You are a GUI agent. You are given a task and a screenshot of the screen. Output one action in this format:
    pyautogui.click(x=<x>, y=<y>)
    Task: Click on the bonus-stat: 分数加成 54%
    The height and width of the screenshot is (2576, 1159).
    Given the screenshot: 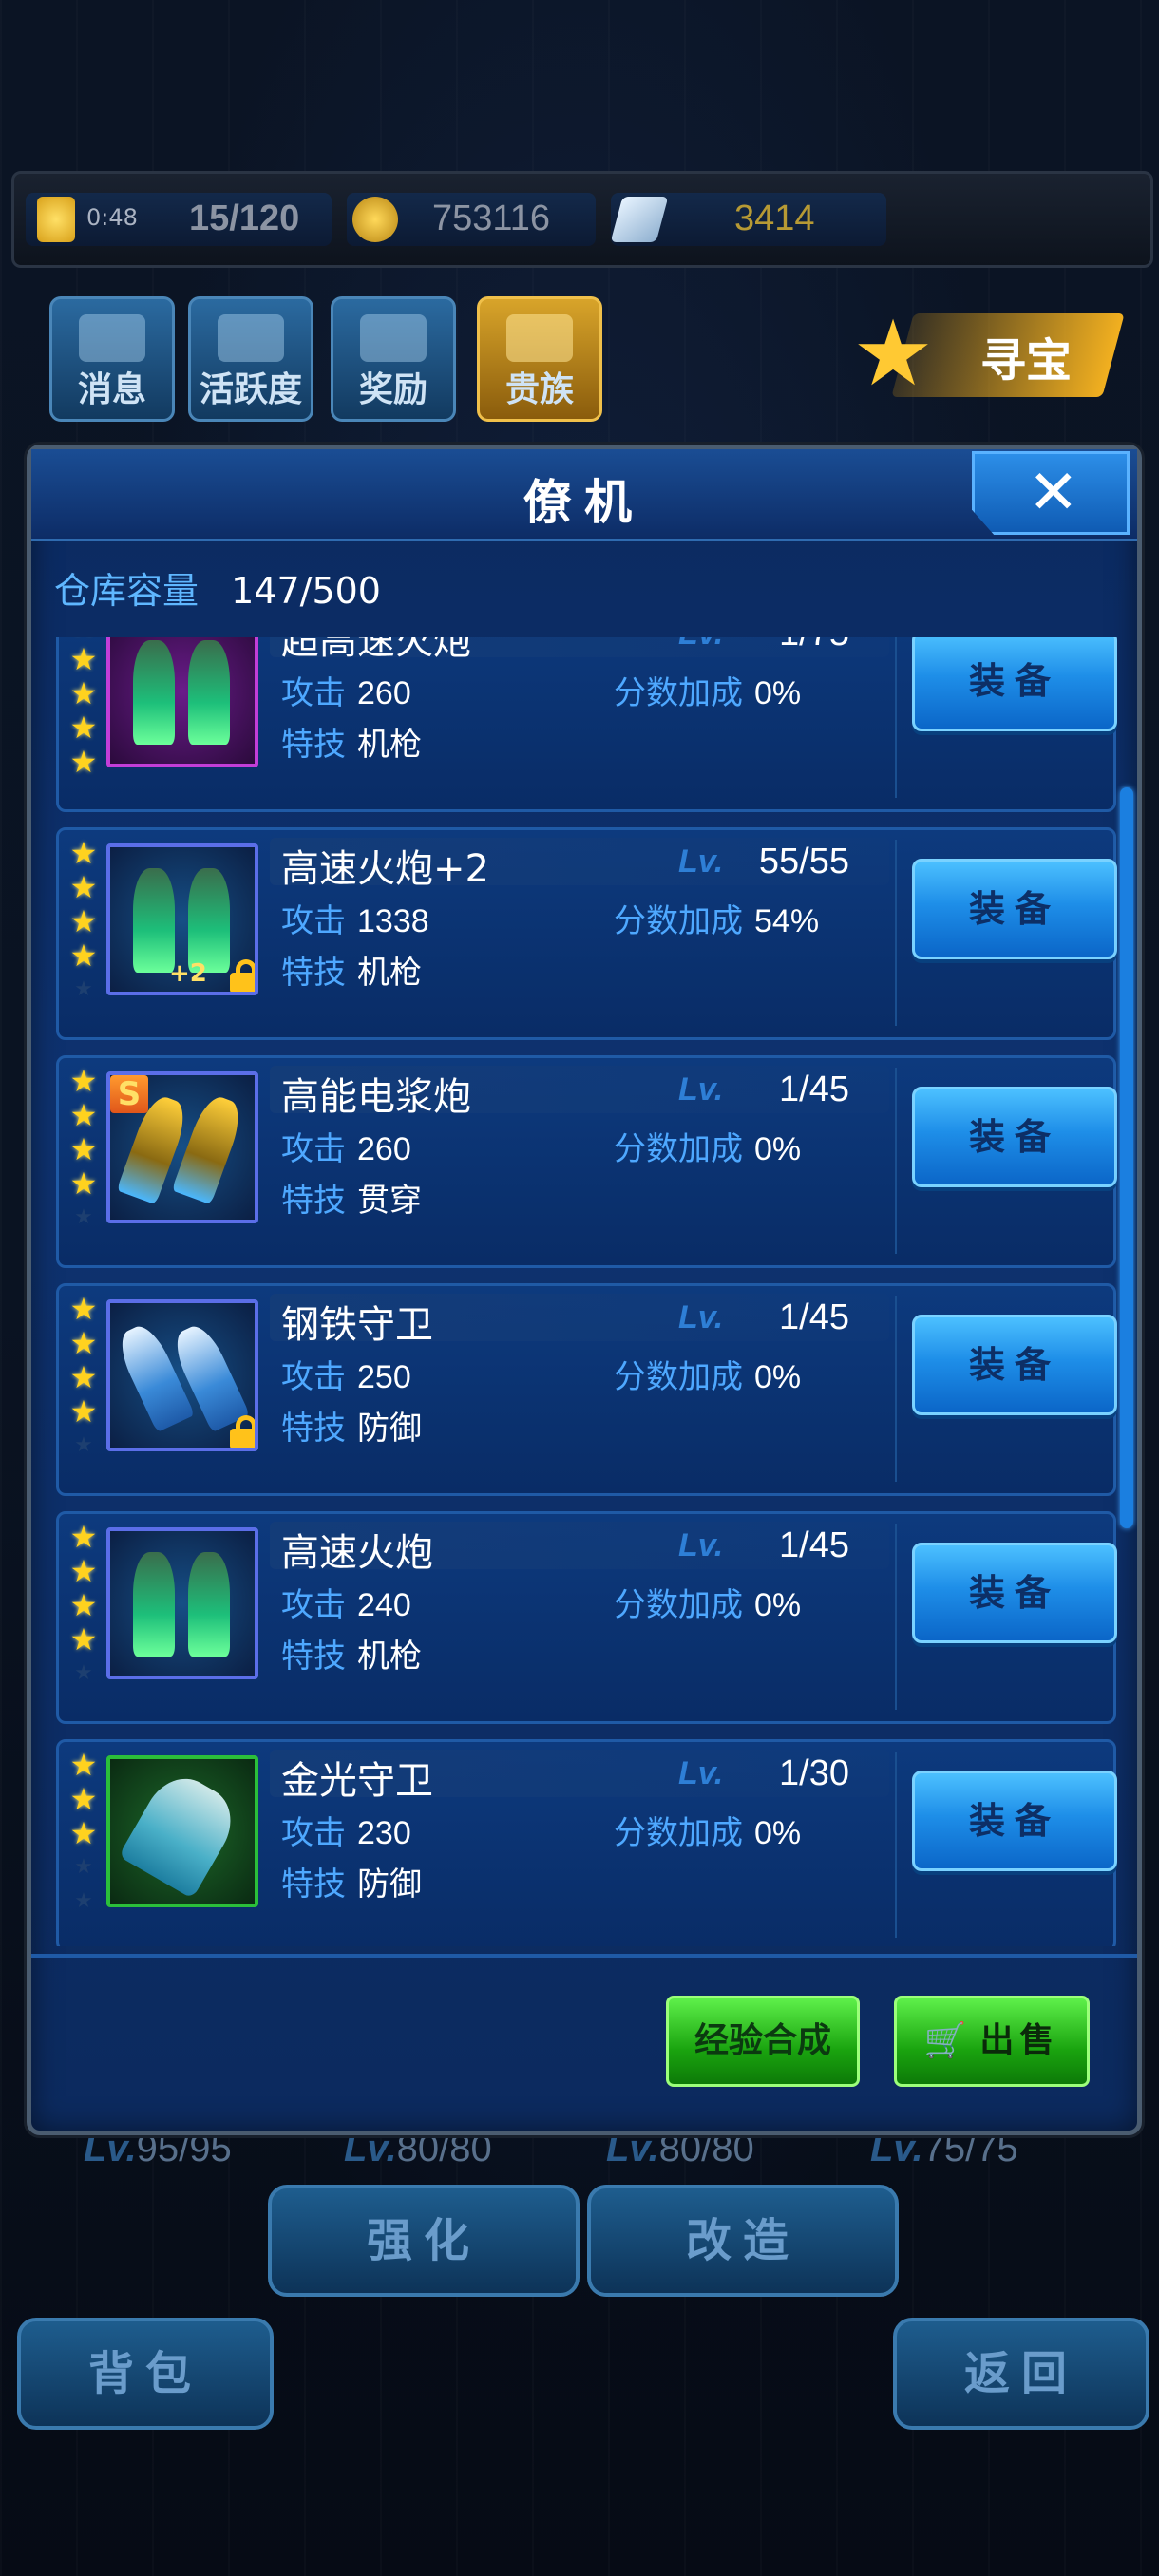 What is the action you would take?
    pyautogui.click(x=717, y=921)
    